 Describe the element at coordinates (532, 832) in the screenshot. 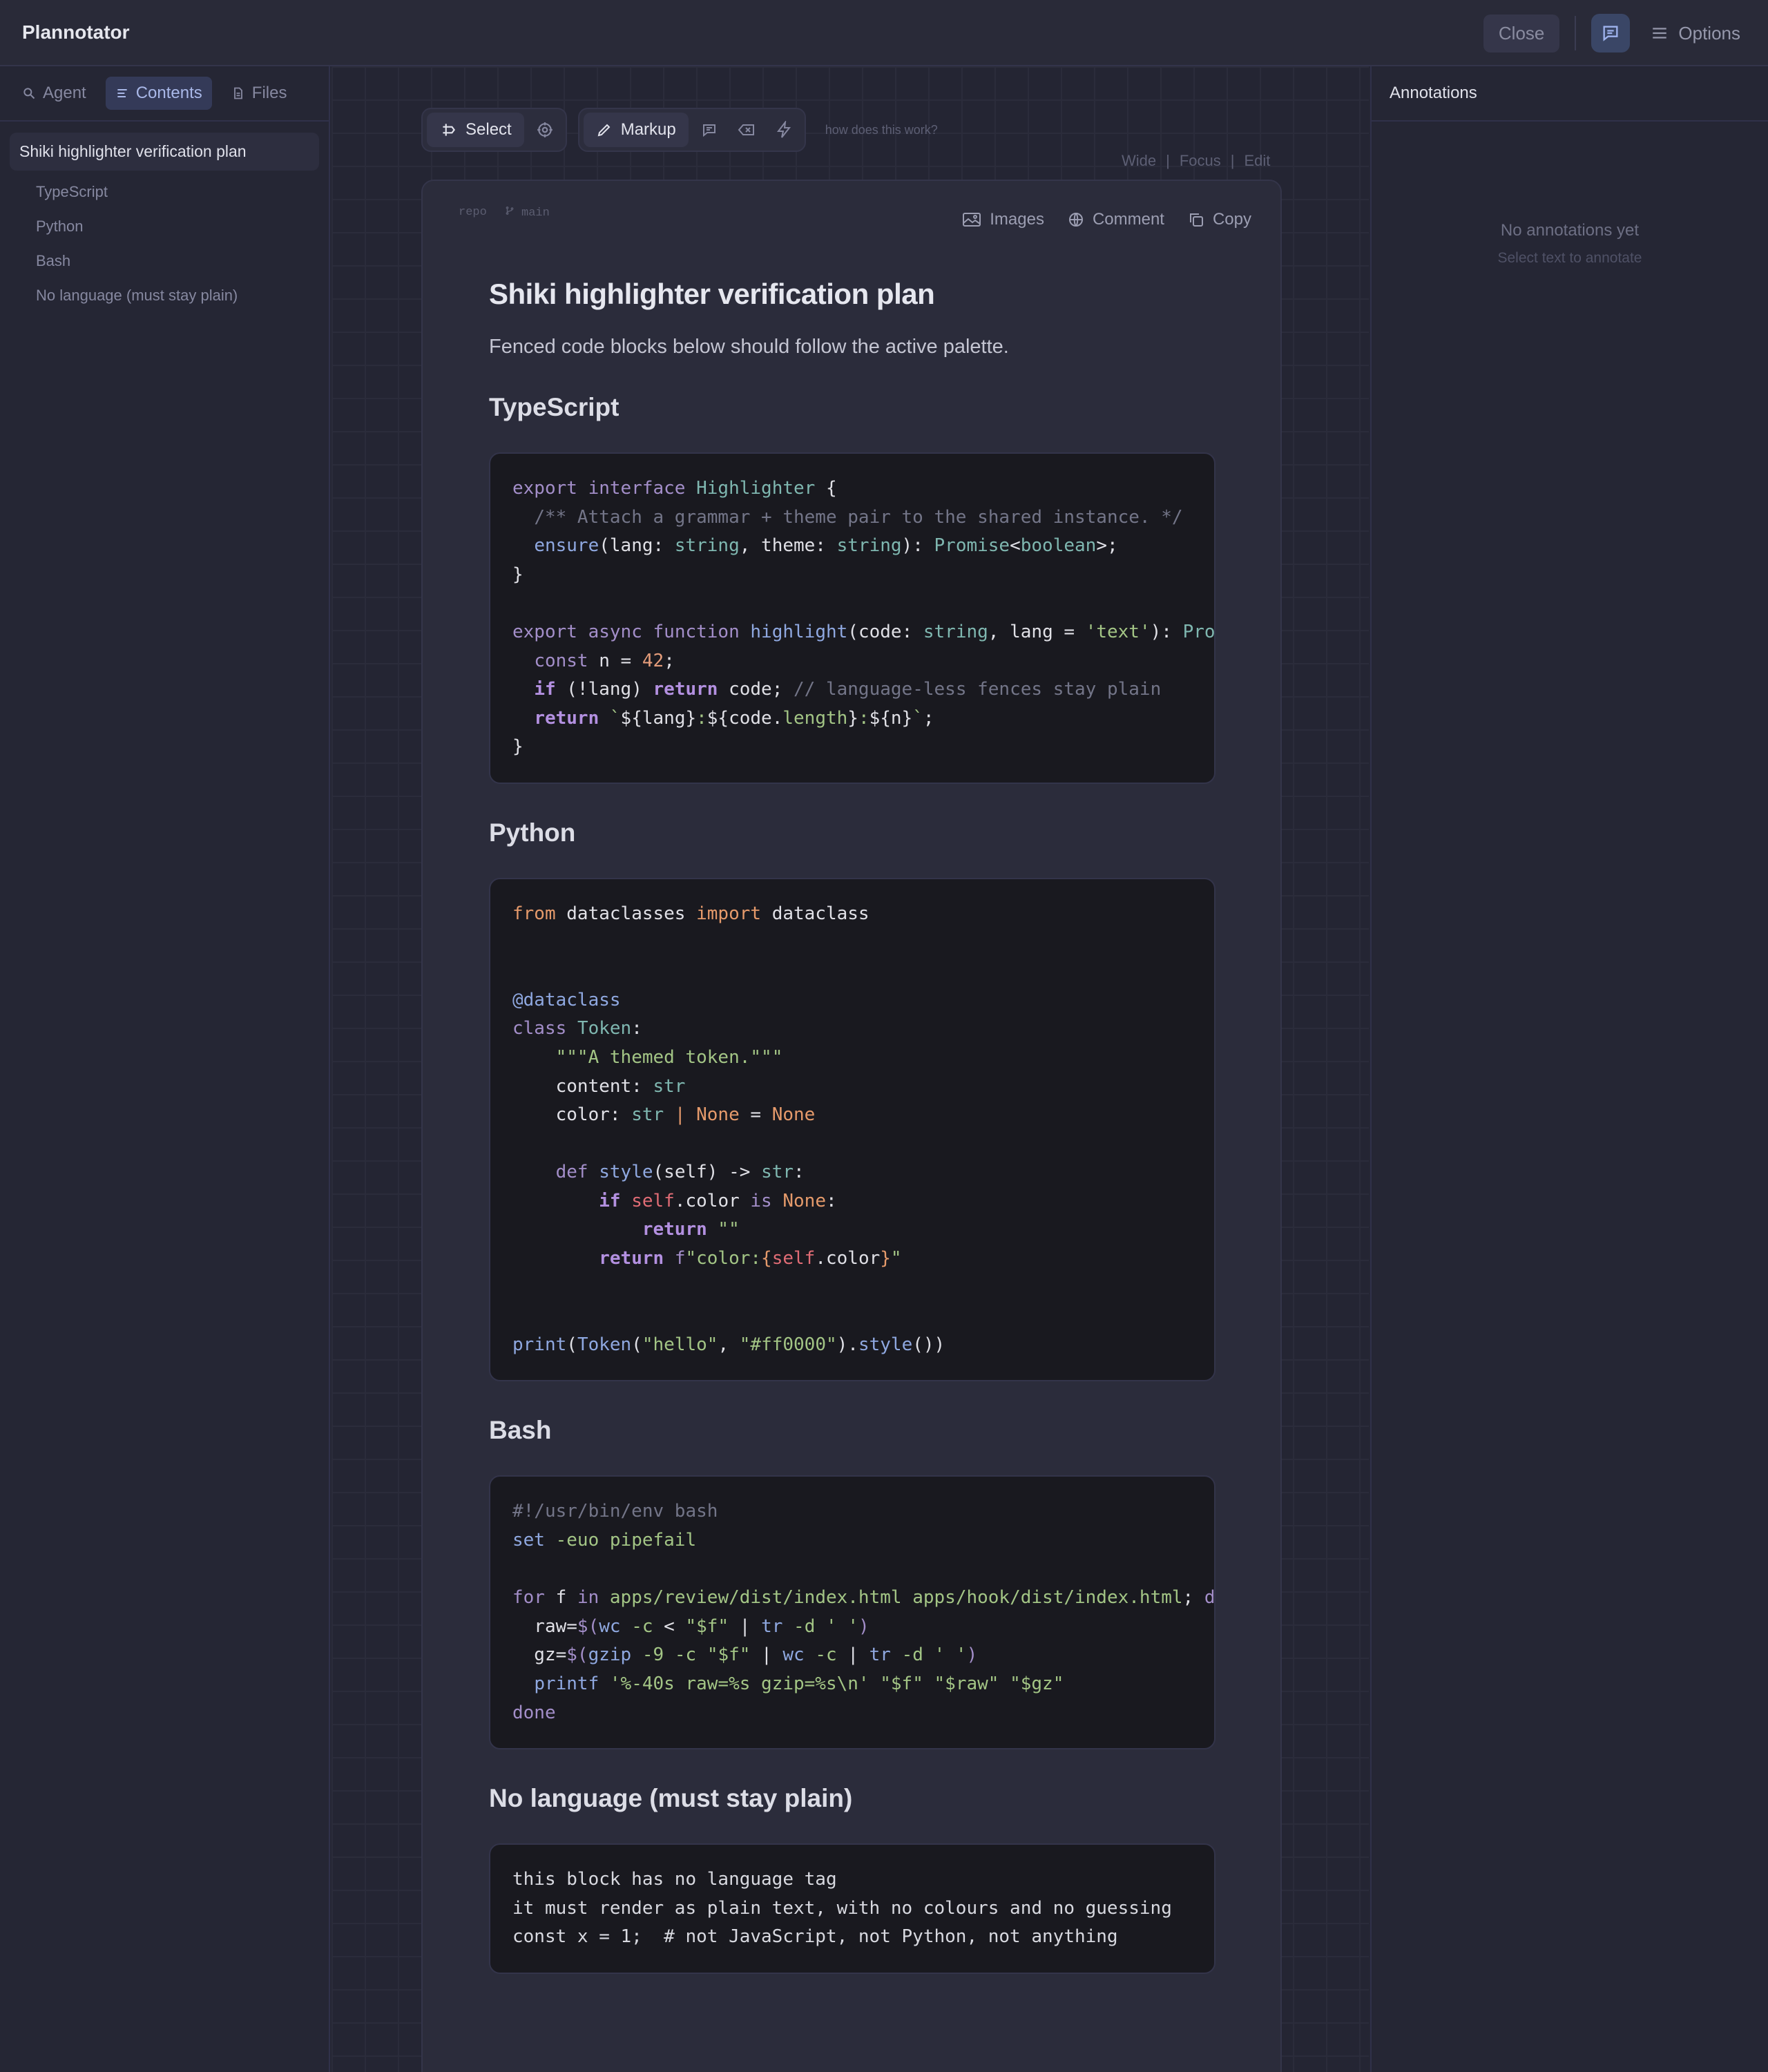

I see `heading-python: Python` at that location.